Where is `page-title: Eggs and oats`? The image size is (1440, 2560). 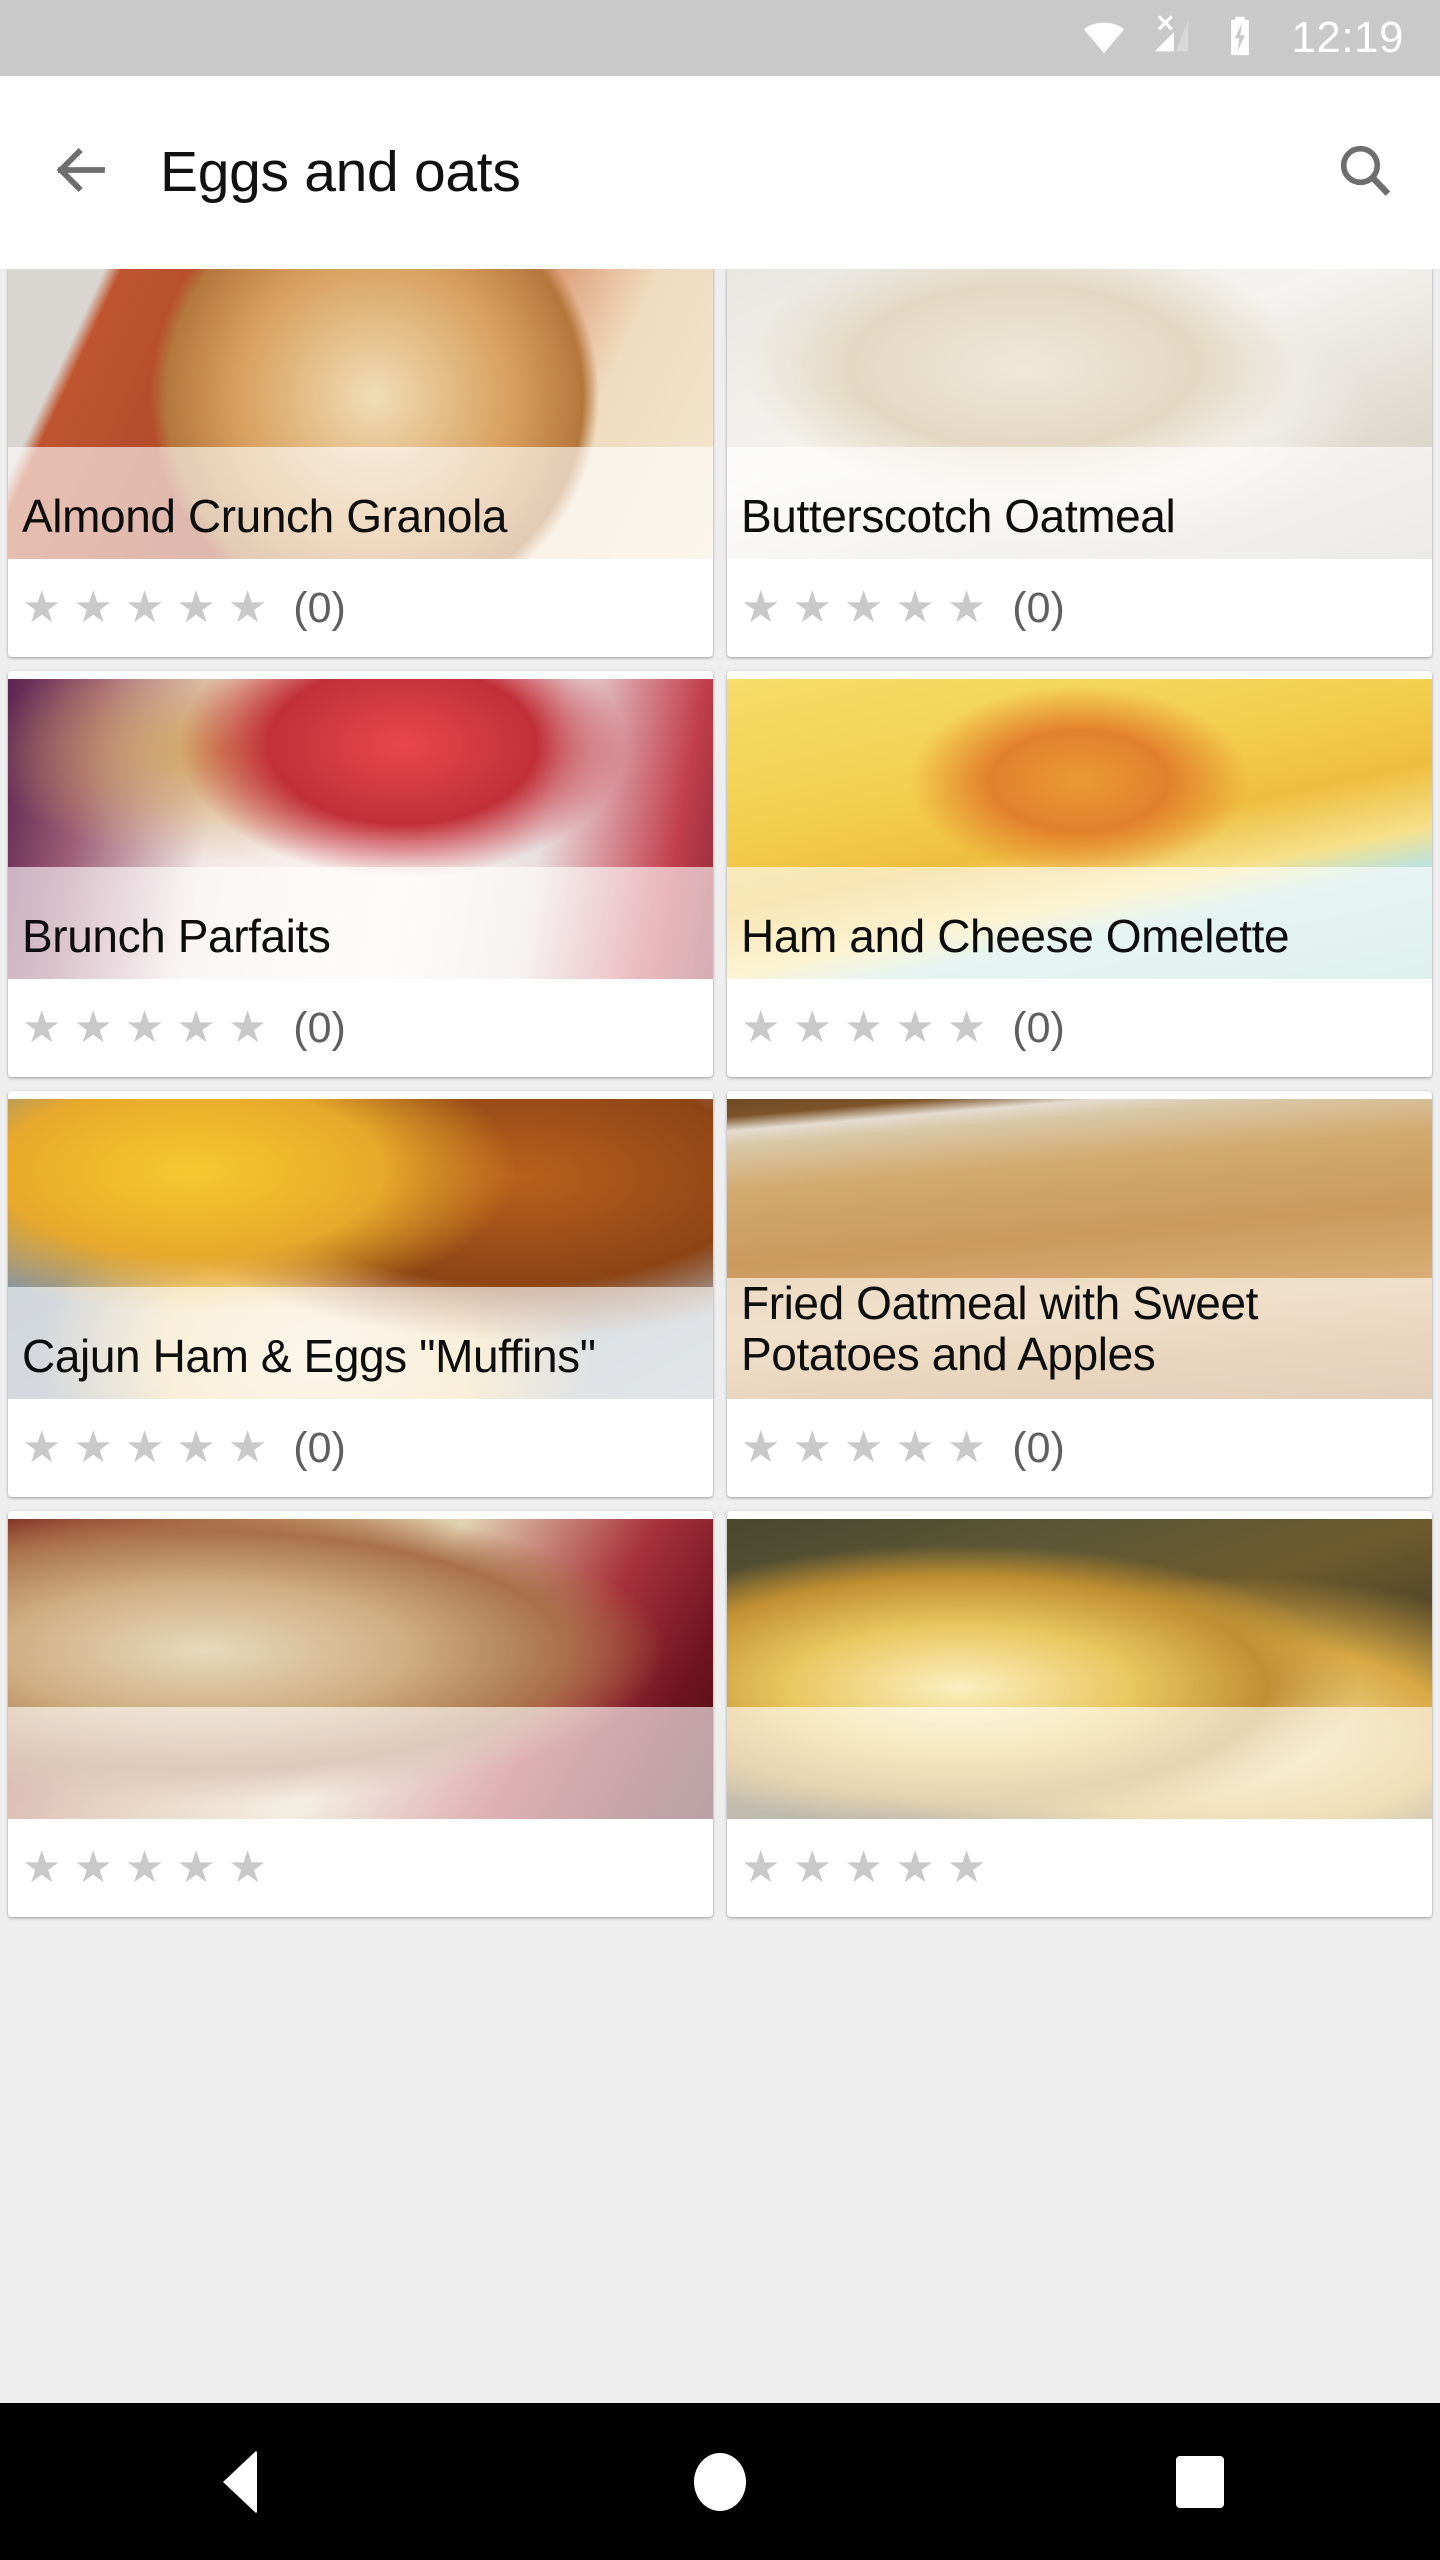 page-title: Eggs and oats is located at coordinates (340, 172).